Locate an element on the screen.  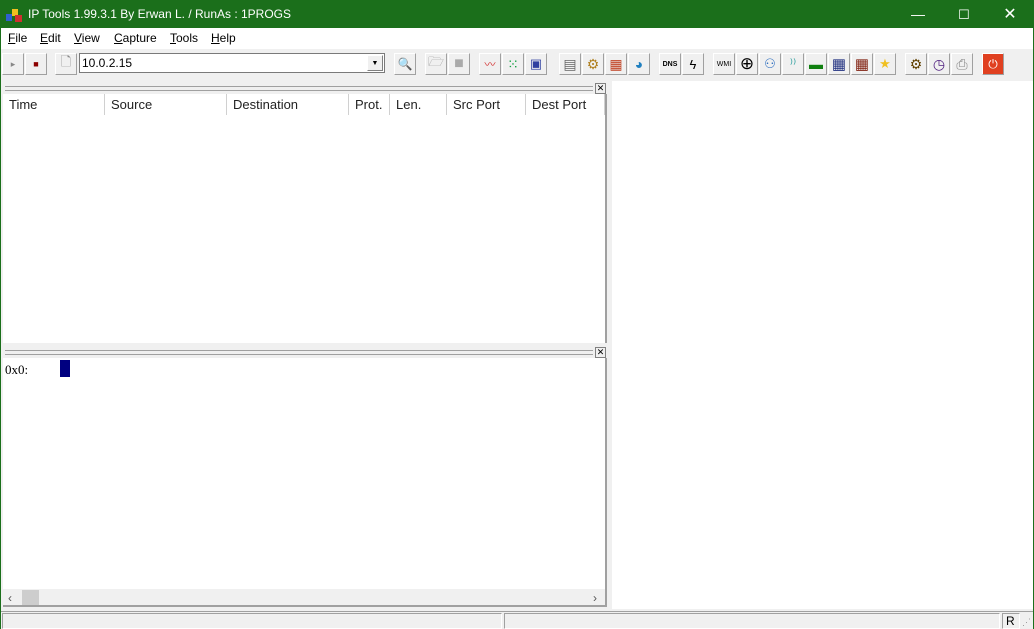
internet-button: ◕ is located at coordinates (639, 64).